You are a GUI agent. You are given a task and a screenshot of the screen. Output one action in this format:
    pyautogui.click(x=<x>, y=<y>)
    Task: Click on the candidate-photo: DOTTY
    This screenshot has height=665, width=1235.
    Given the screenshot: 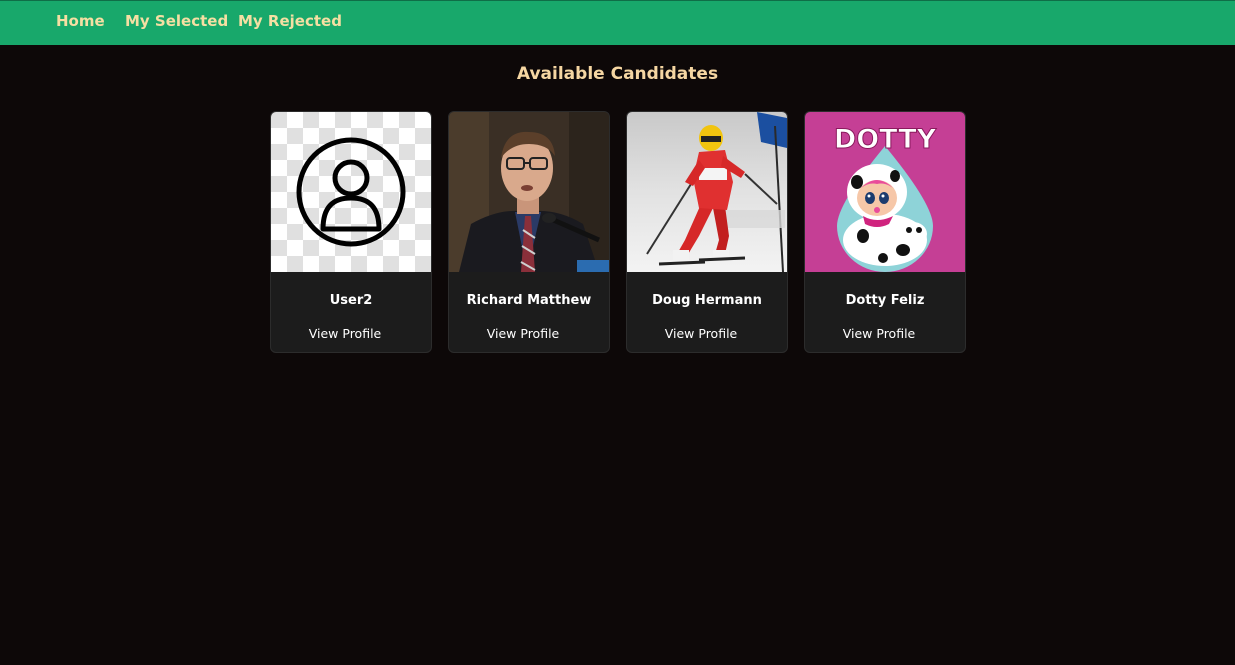 What is the action you would take?
    pyautogui.click(x=885, y=192)
    